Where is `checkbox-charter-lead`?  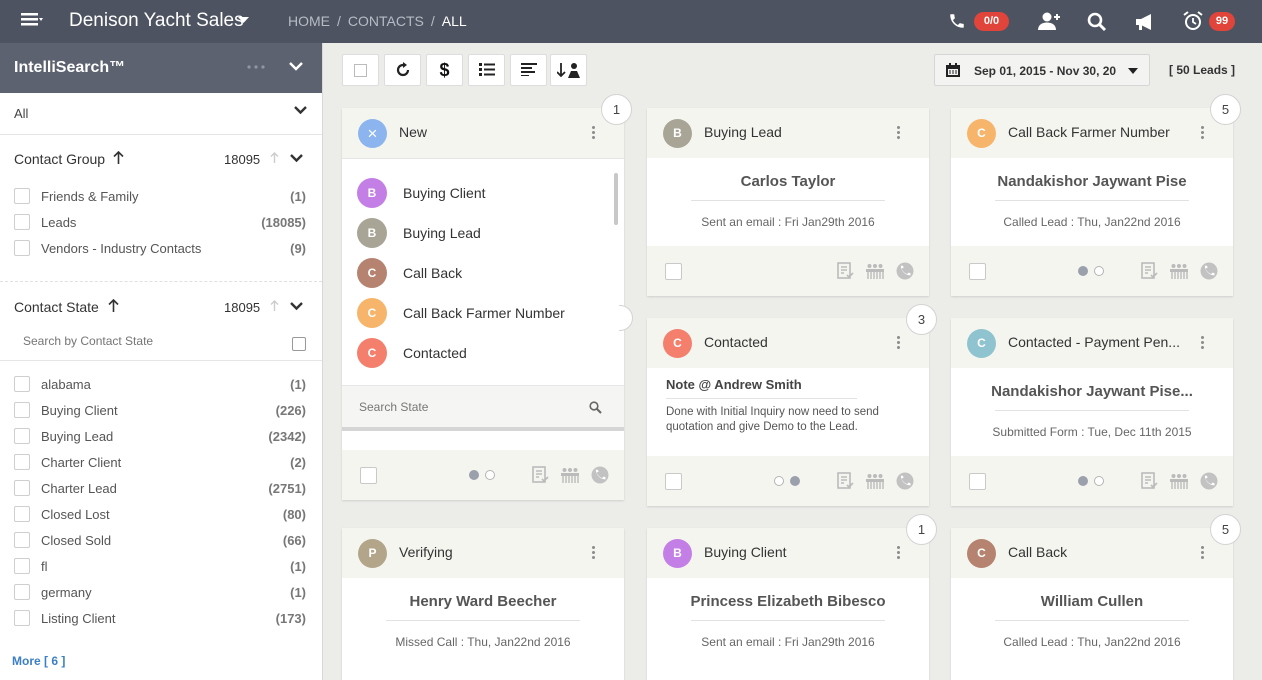 checkbox-charter-lead is located at coordinates (22, 488).